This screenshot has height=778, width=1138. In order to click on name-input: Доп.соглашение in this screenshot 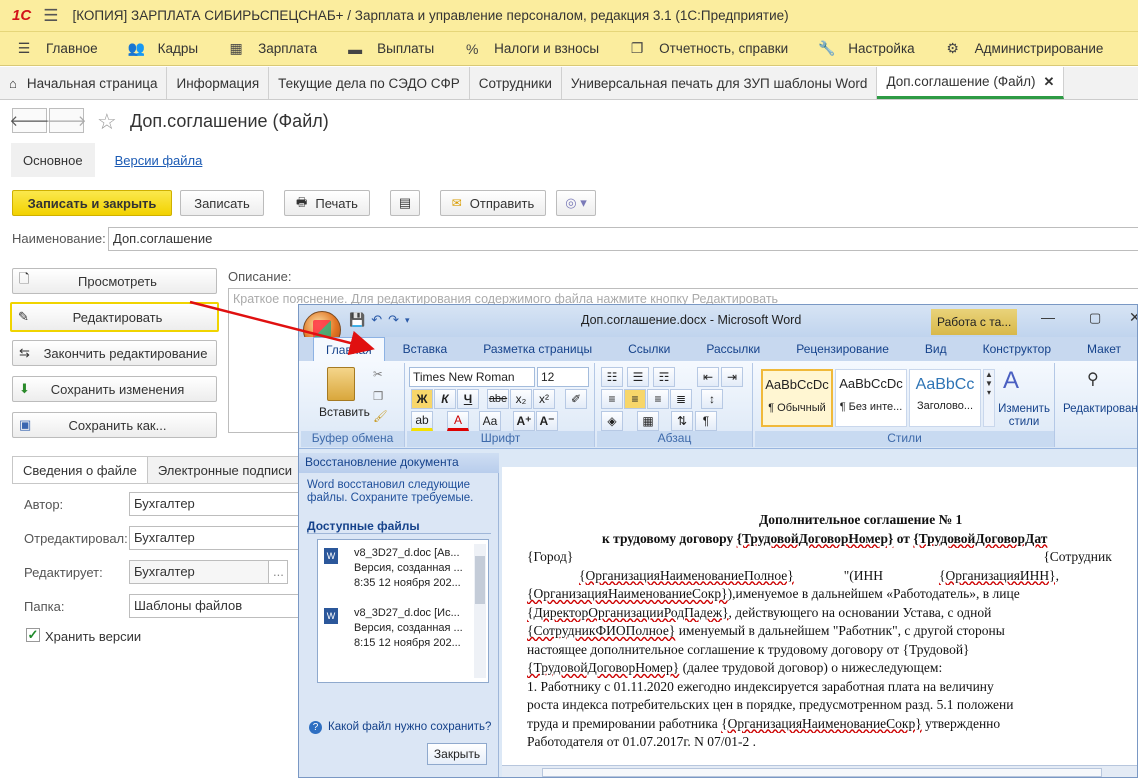, I will do `click(623, 239)`.